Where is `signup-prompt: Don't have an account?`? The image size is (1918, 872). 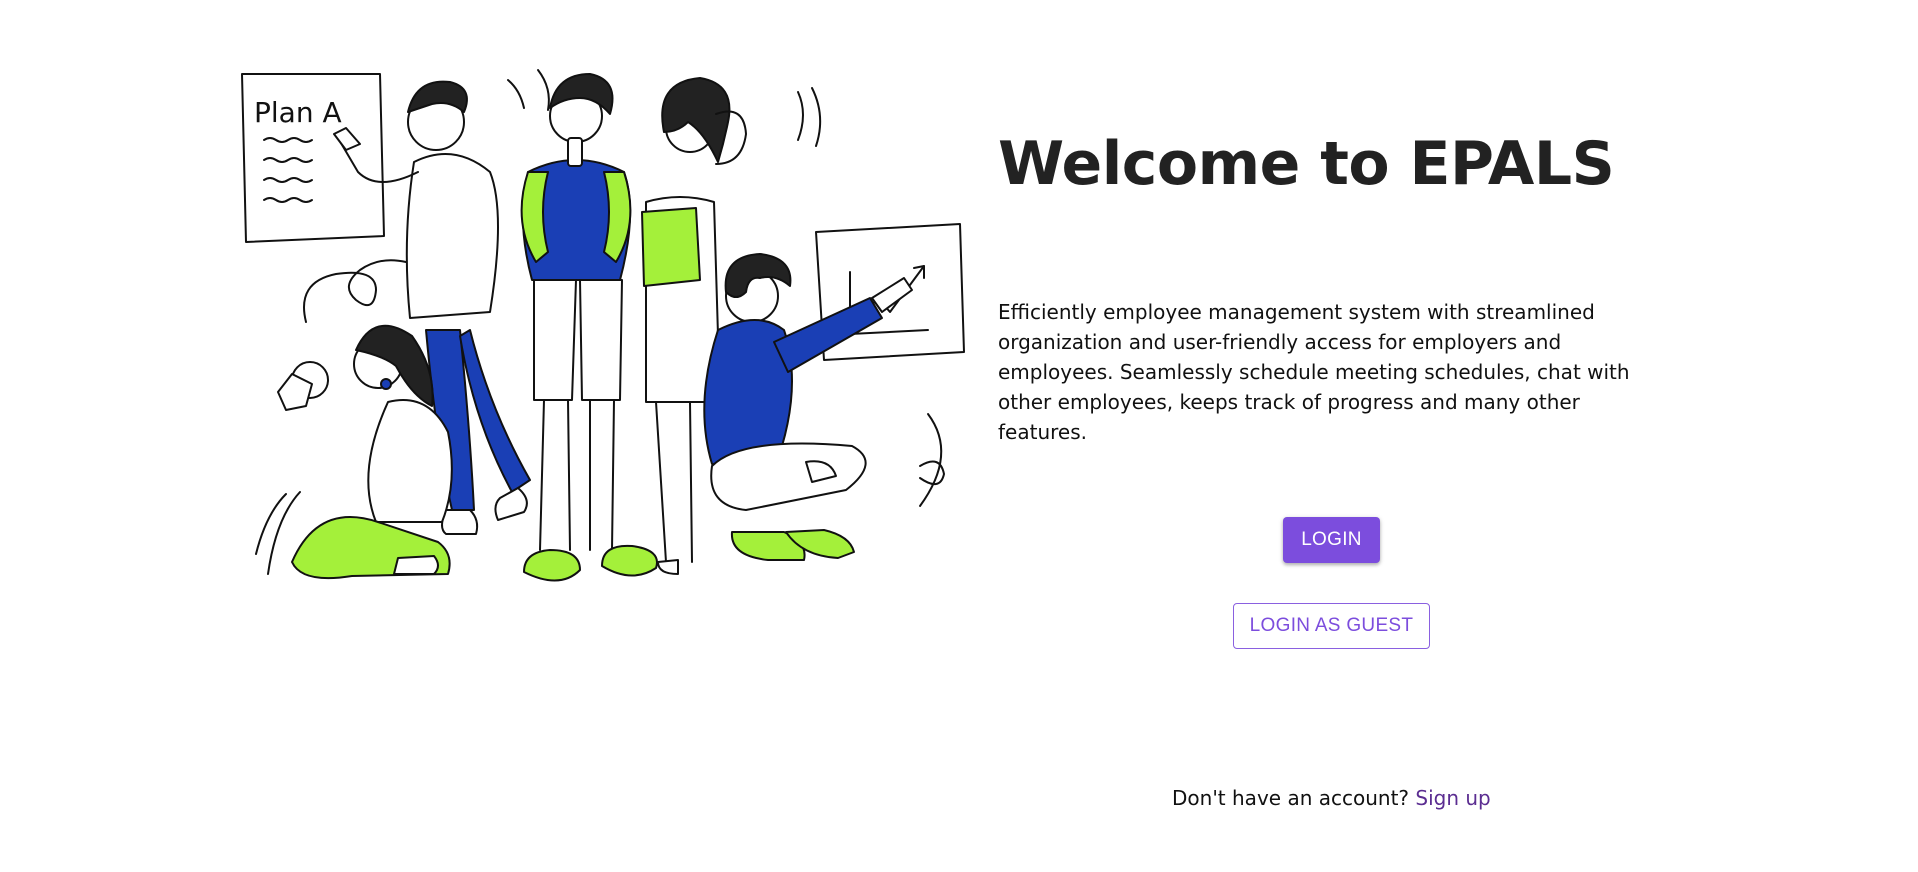
signup-prompt: Don't have an account? is located at coordinates (1291, 798).